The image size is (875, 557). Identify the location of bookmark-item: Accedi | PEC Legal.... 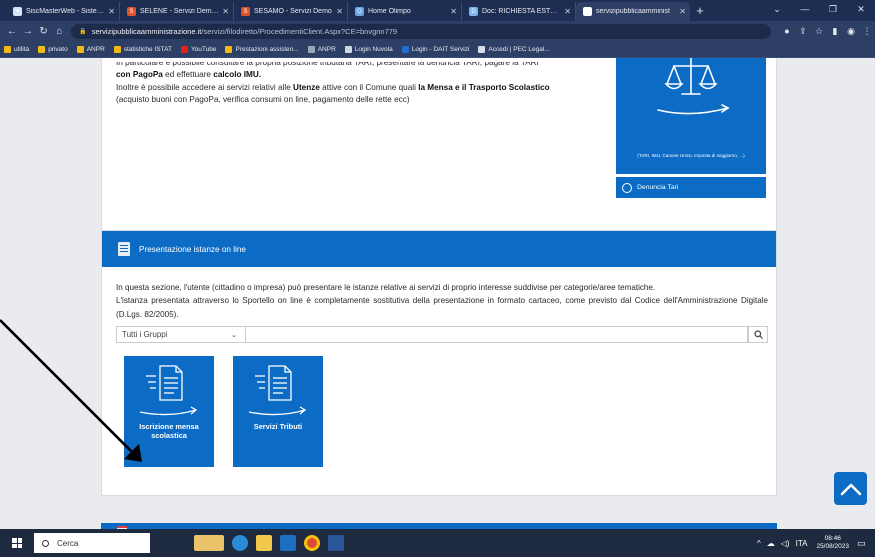
(514, 49).